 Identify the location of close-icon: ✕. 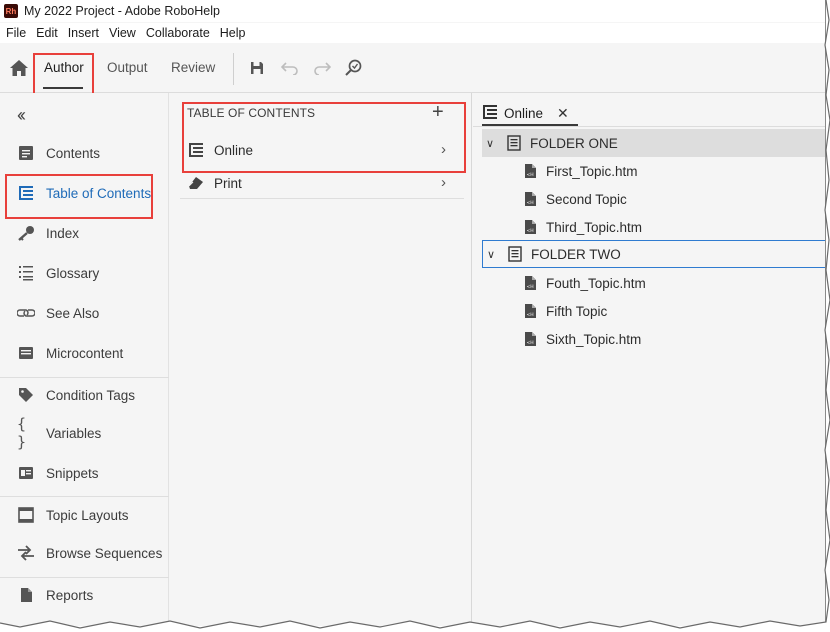
(563, 113).